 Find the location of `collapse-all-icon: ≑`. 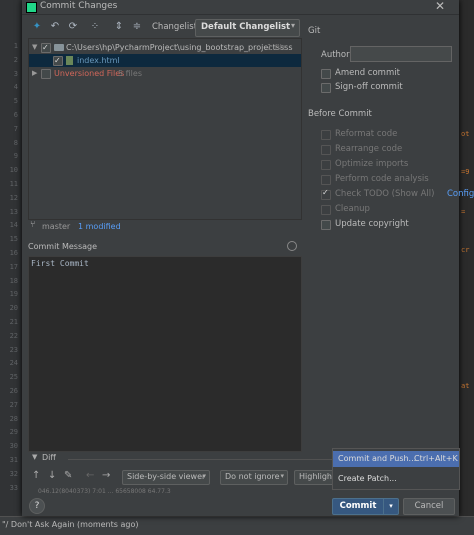

collapse-all-icon: ≑ is located at coordinates (137, 27).